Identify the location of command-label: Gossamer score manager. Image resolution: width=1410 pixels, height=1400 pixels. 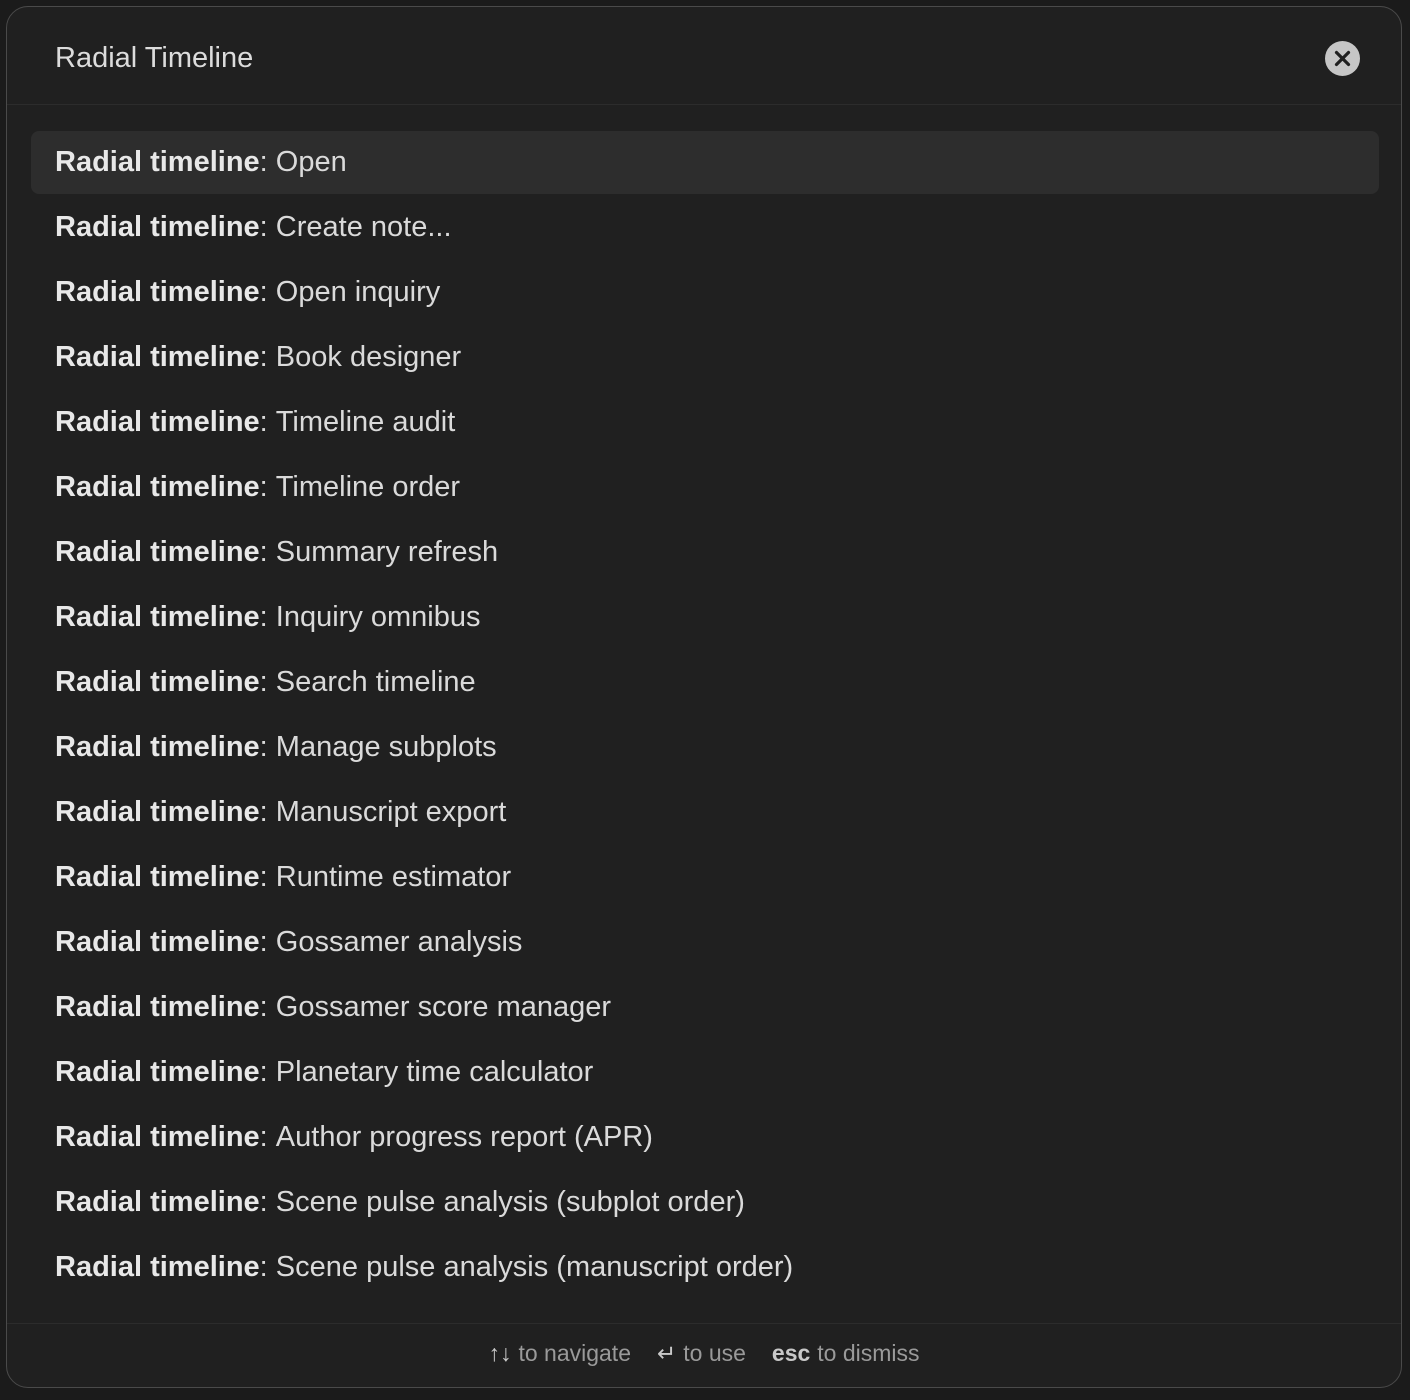
(443, 1007).